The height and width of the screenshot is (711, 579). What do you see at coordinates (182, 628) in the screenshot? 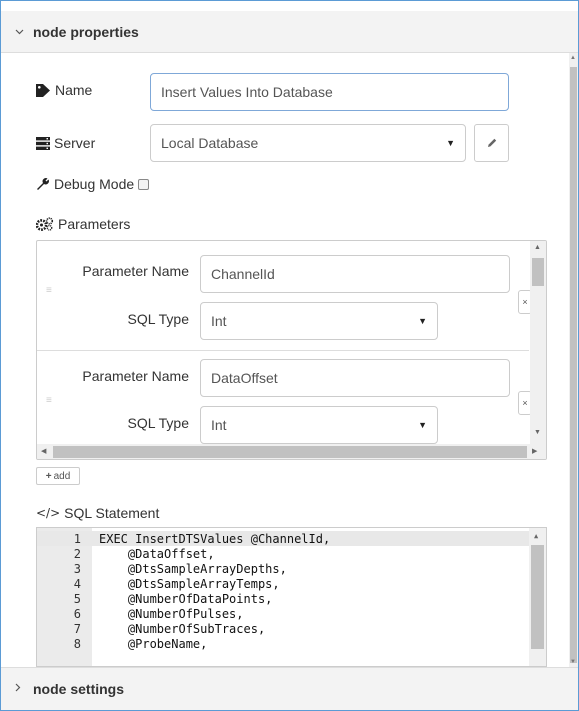
I see `code-text: @NumberOfSubTraces,` at bounding box center [182, 628].